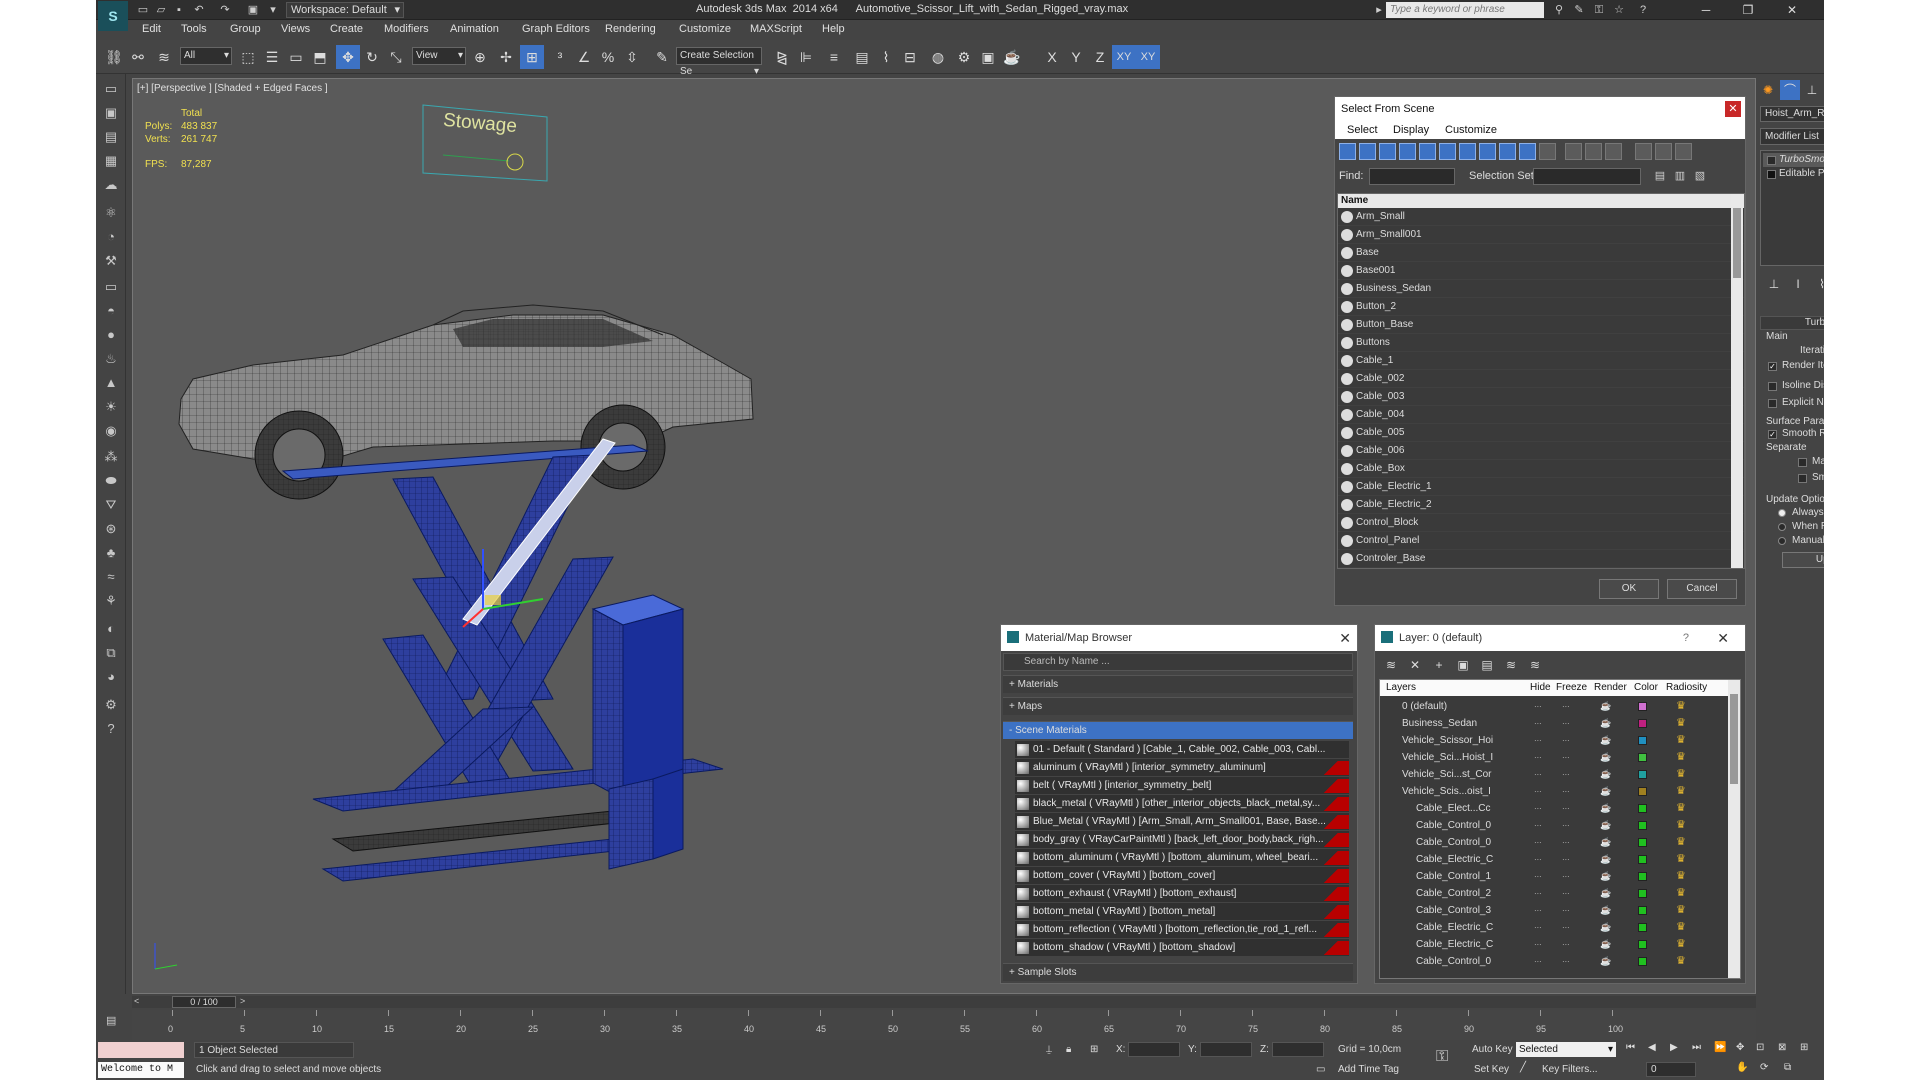 This screenshot has height=1080, width=1920. What do you see at coordinates (1368, 1069) in the screenshot?
I see `add-time-tag: Add Time Tag` at bounding box center [1368, 1069].